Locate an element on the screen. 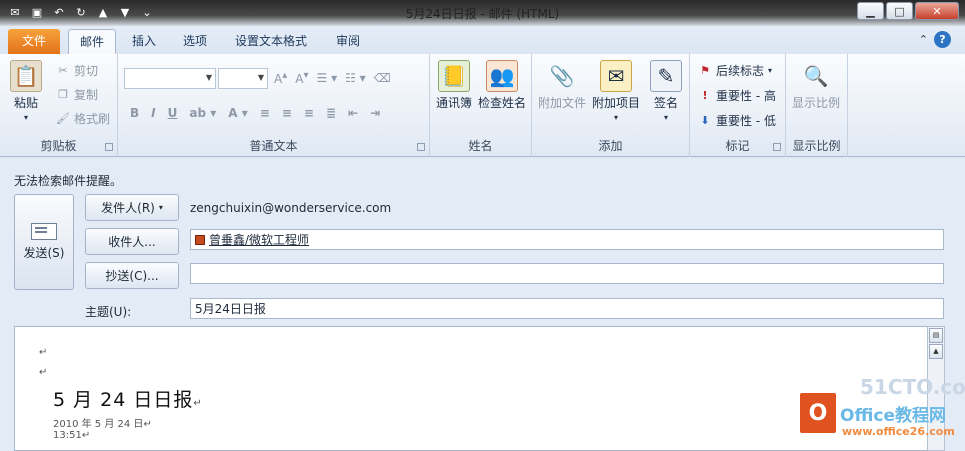 Image resolution: width=965 pixels, height=451 pixels. magnifier-icon: 🔍 is located at coordinates (816, 76).